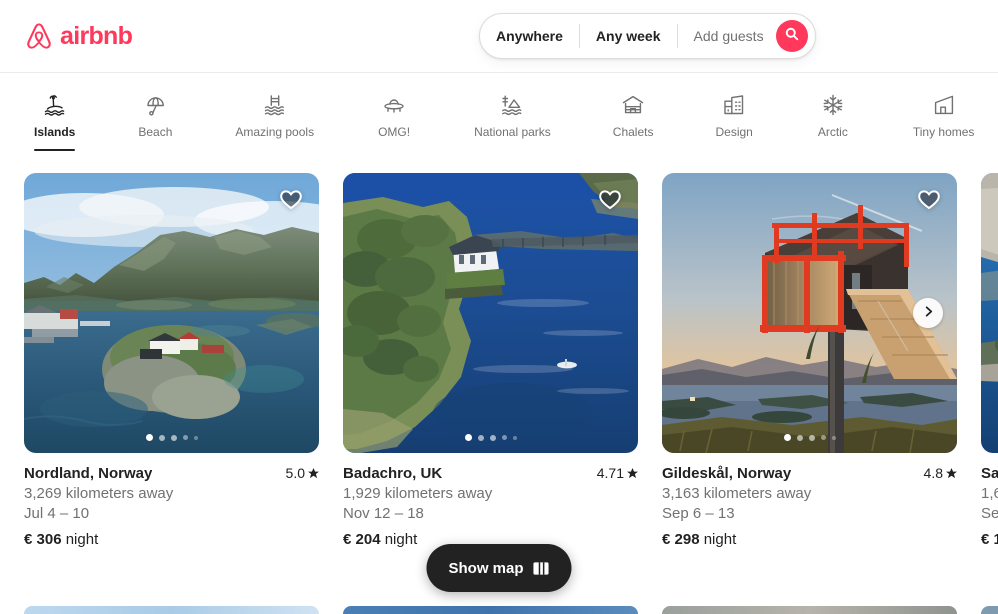  I want to click on search-icon, so click(792, 36).